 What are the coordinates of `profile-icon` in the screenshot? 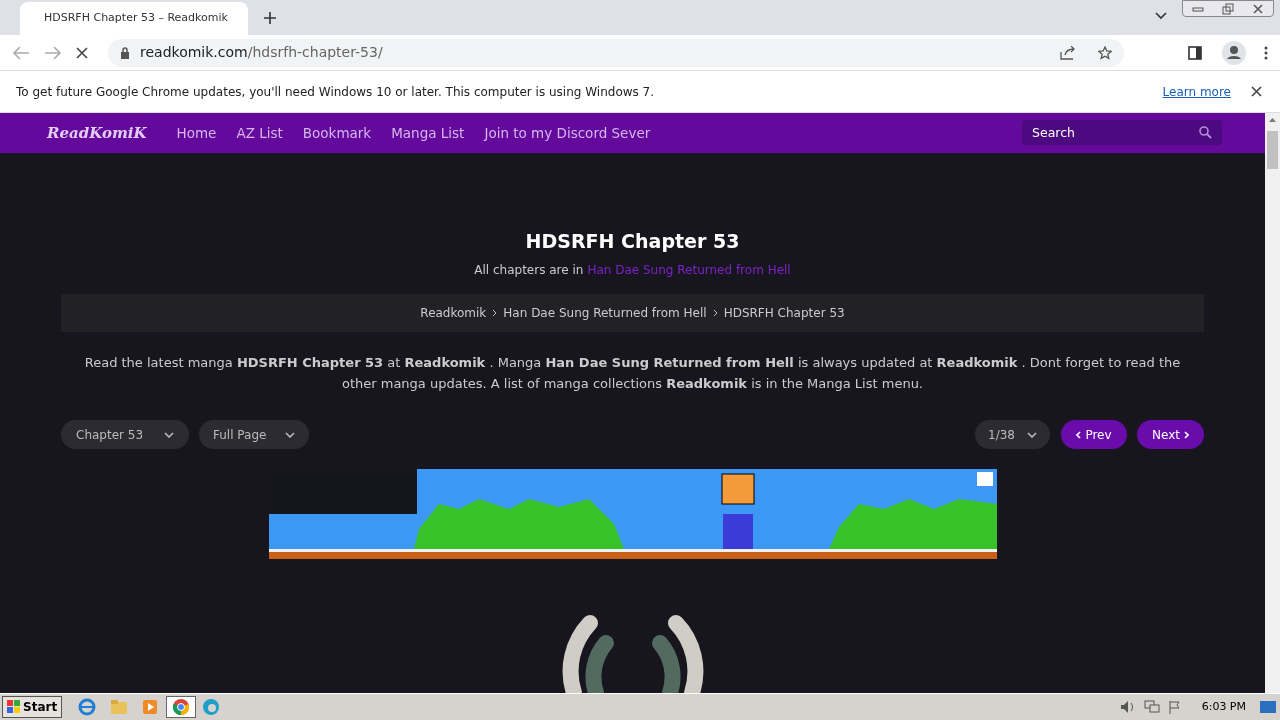 It's located at (1234, 52).